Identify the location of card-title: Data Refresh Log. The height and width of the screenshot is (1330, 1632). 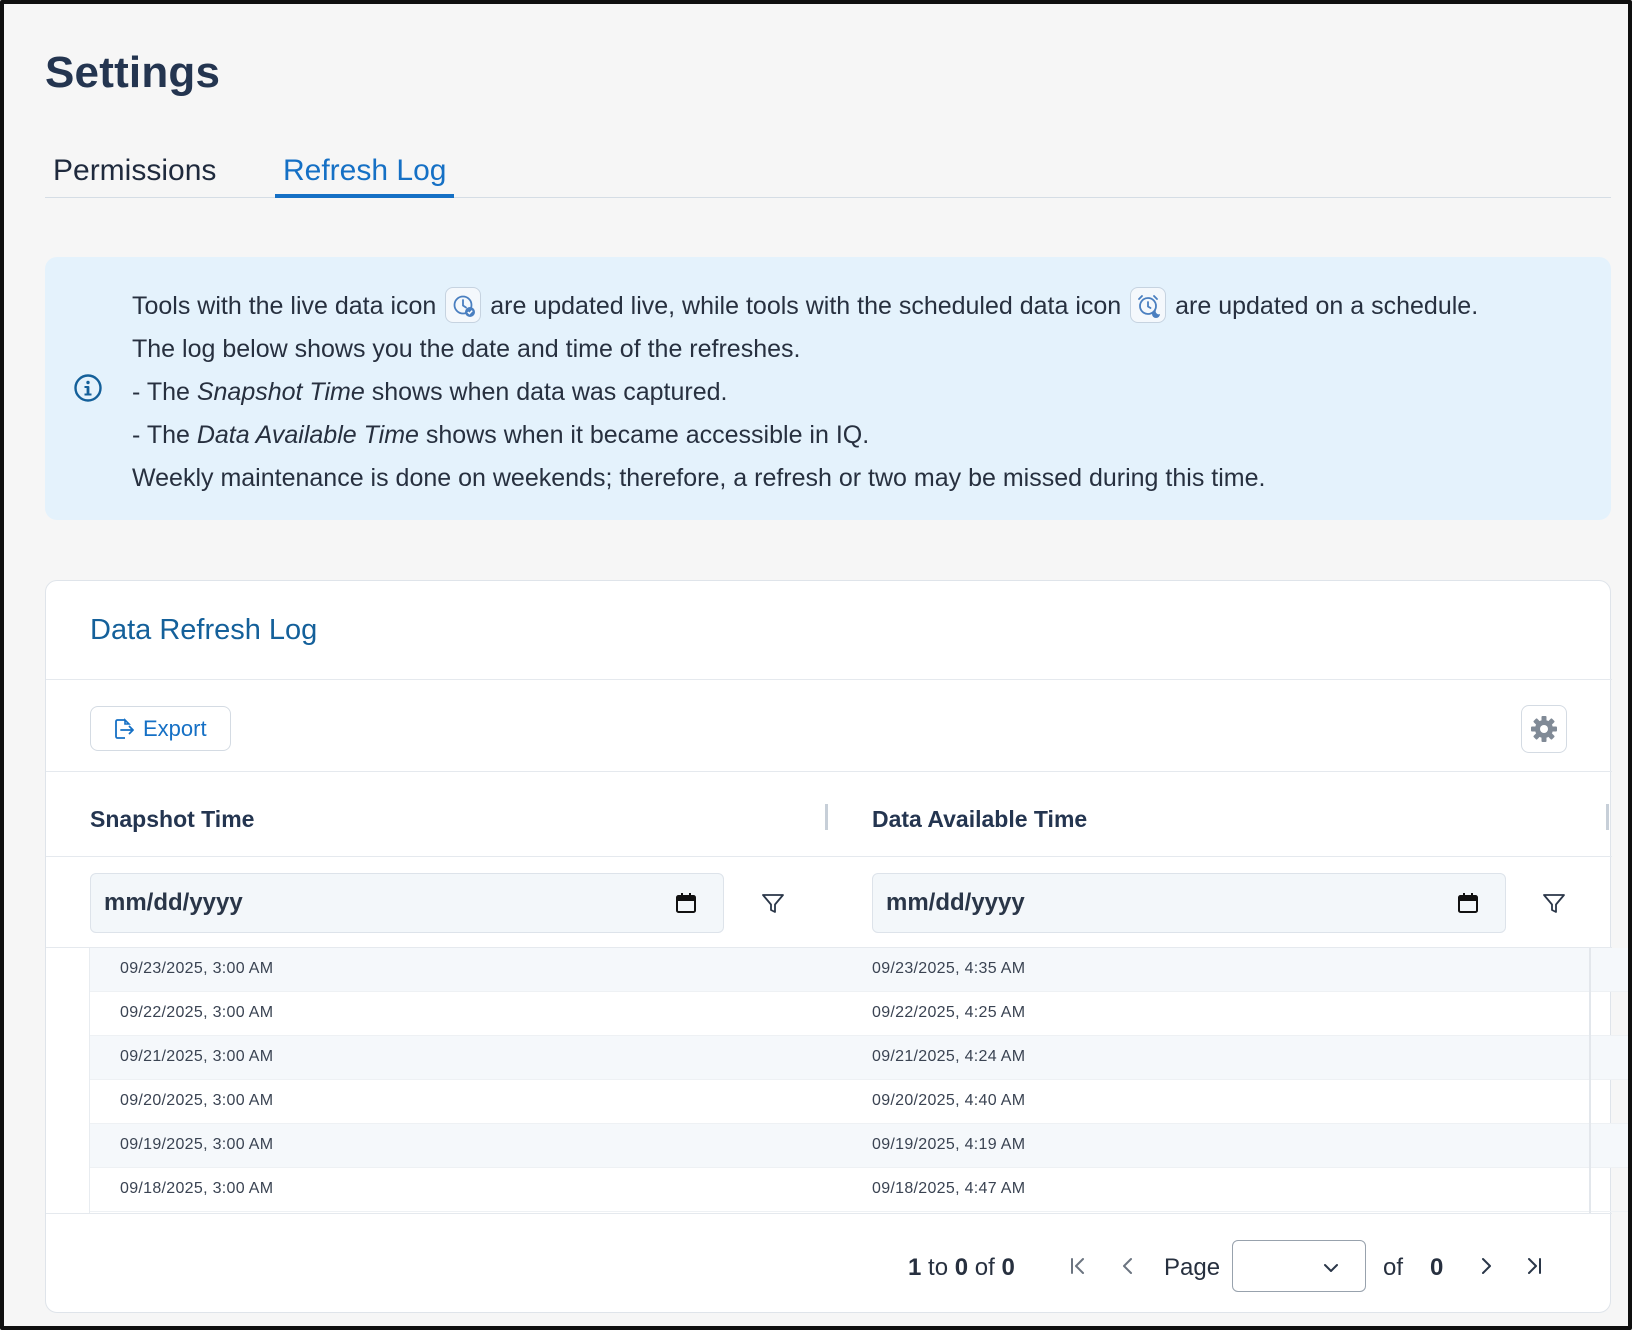
(204, 630).